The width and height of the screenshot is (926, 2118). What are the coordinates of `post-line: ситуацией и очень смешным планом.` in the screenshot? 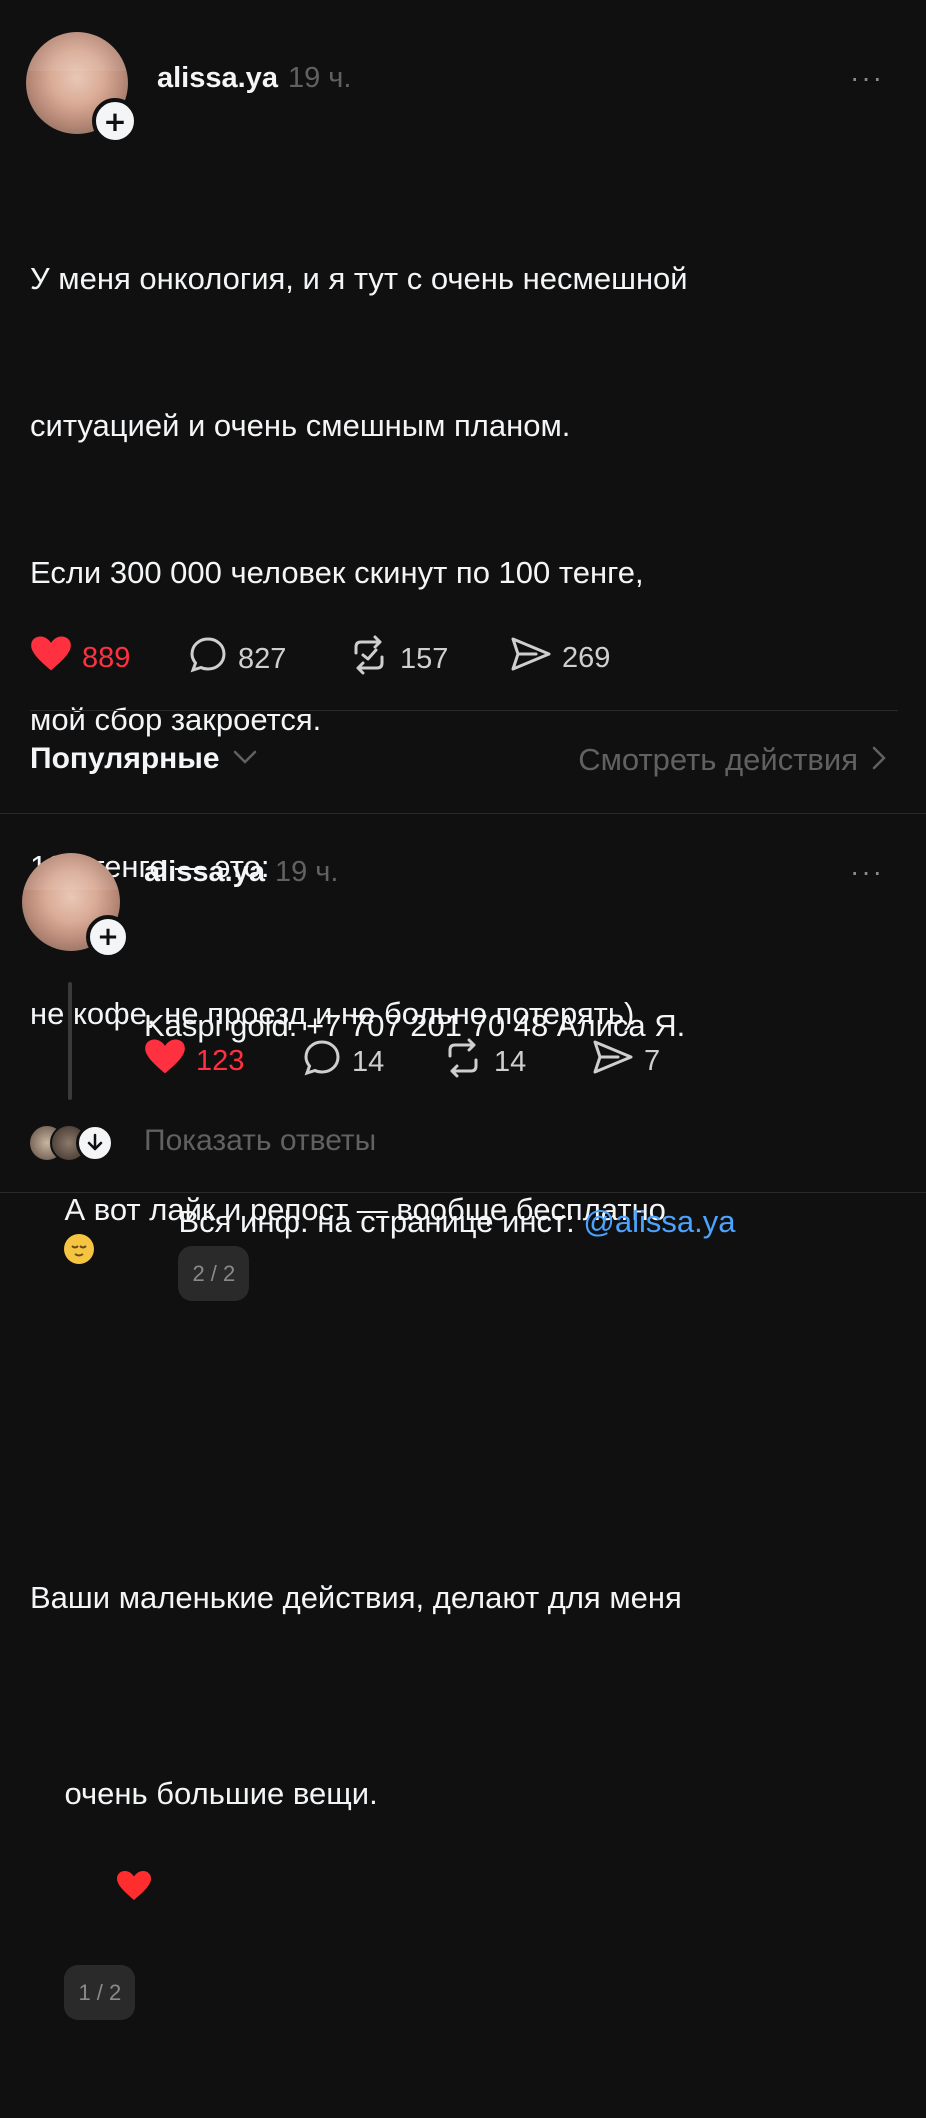 It's located at (300, 425).